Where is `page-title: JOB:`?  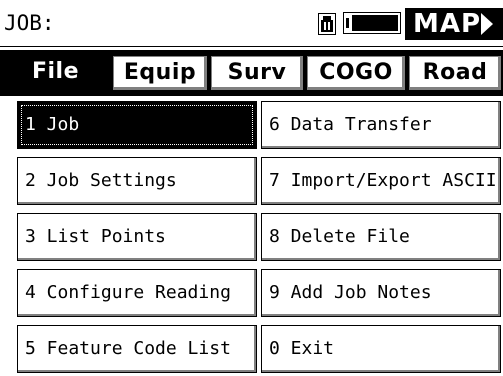 page-title: JOB: is located at coordinates (29, 23).